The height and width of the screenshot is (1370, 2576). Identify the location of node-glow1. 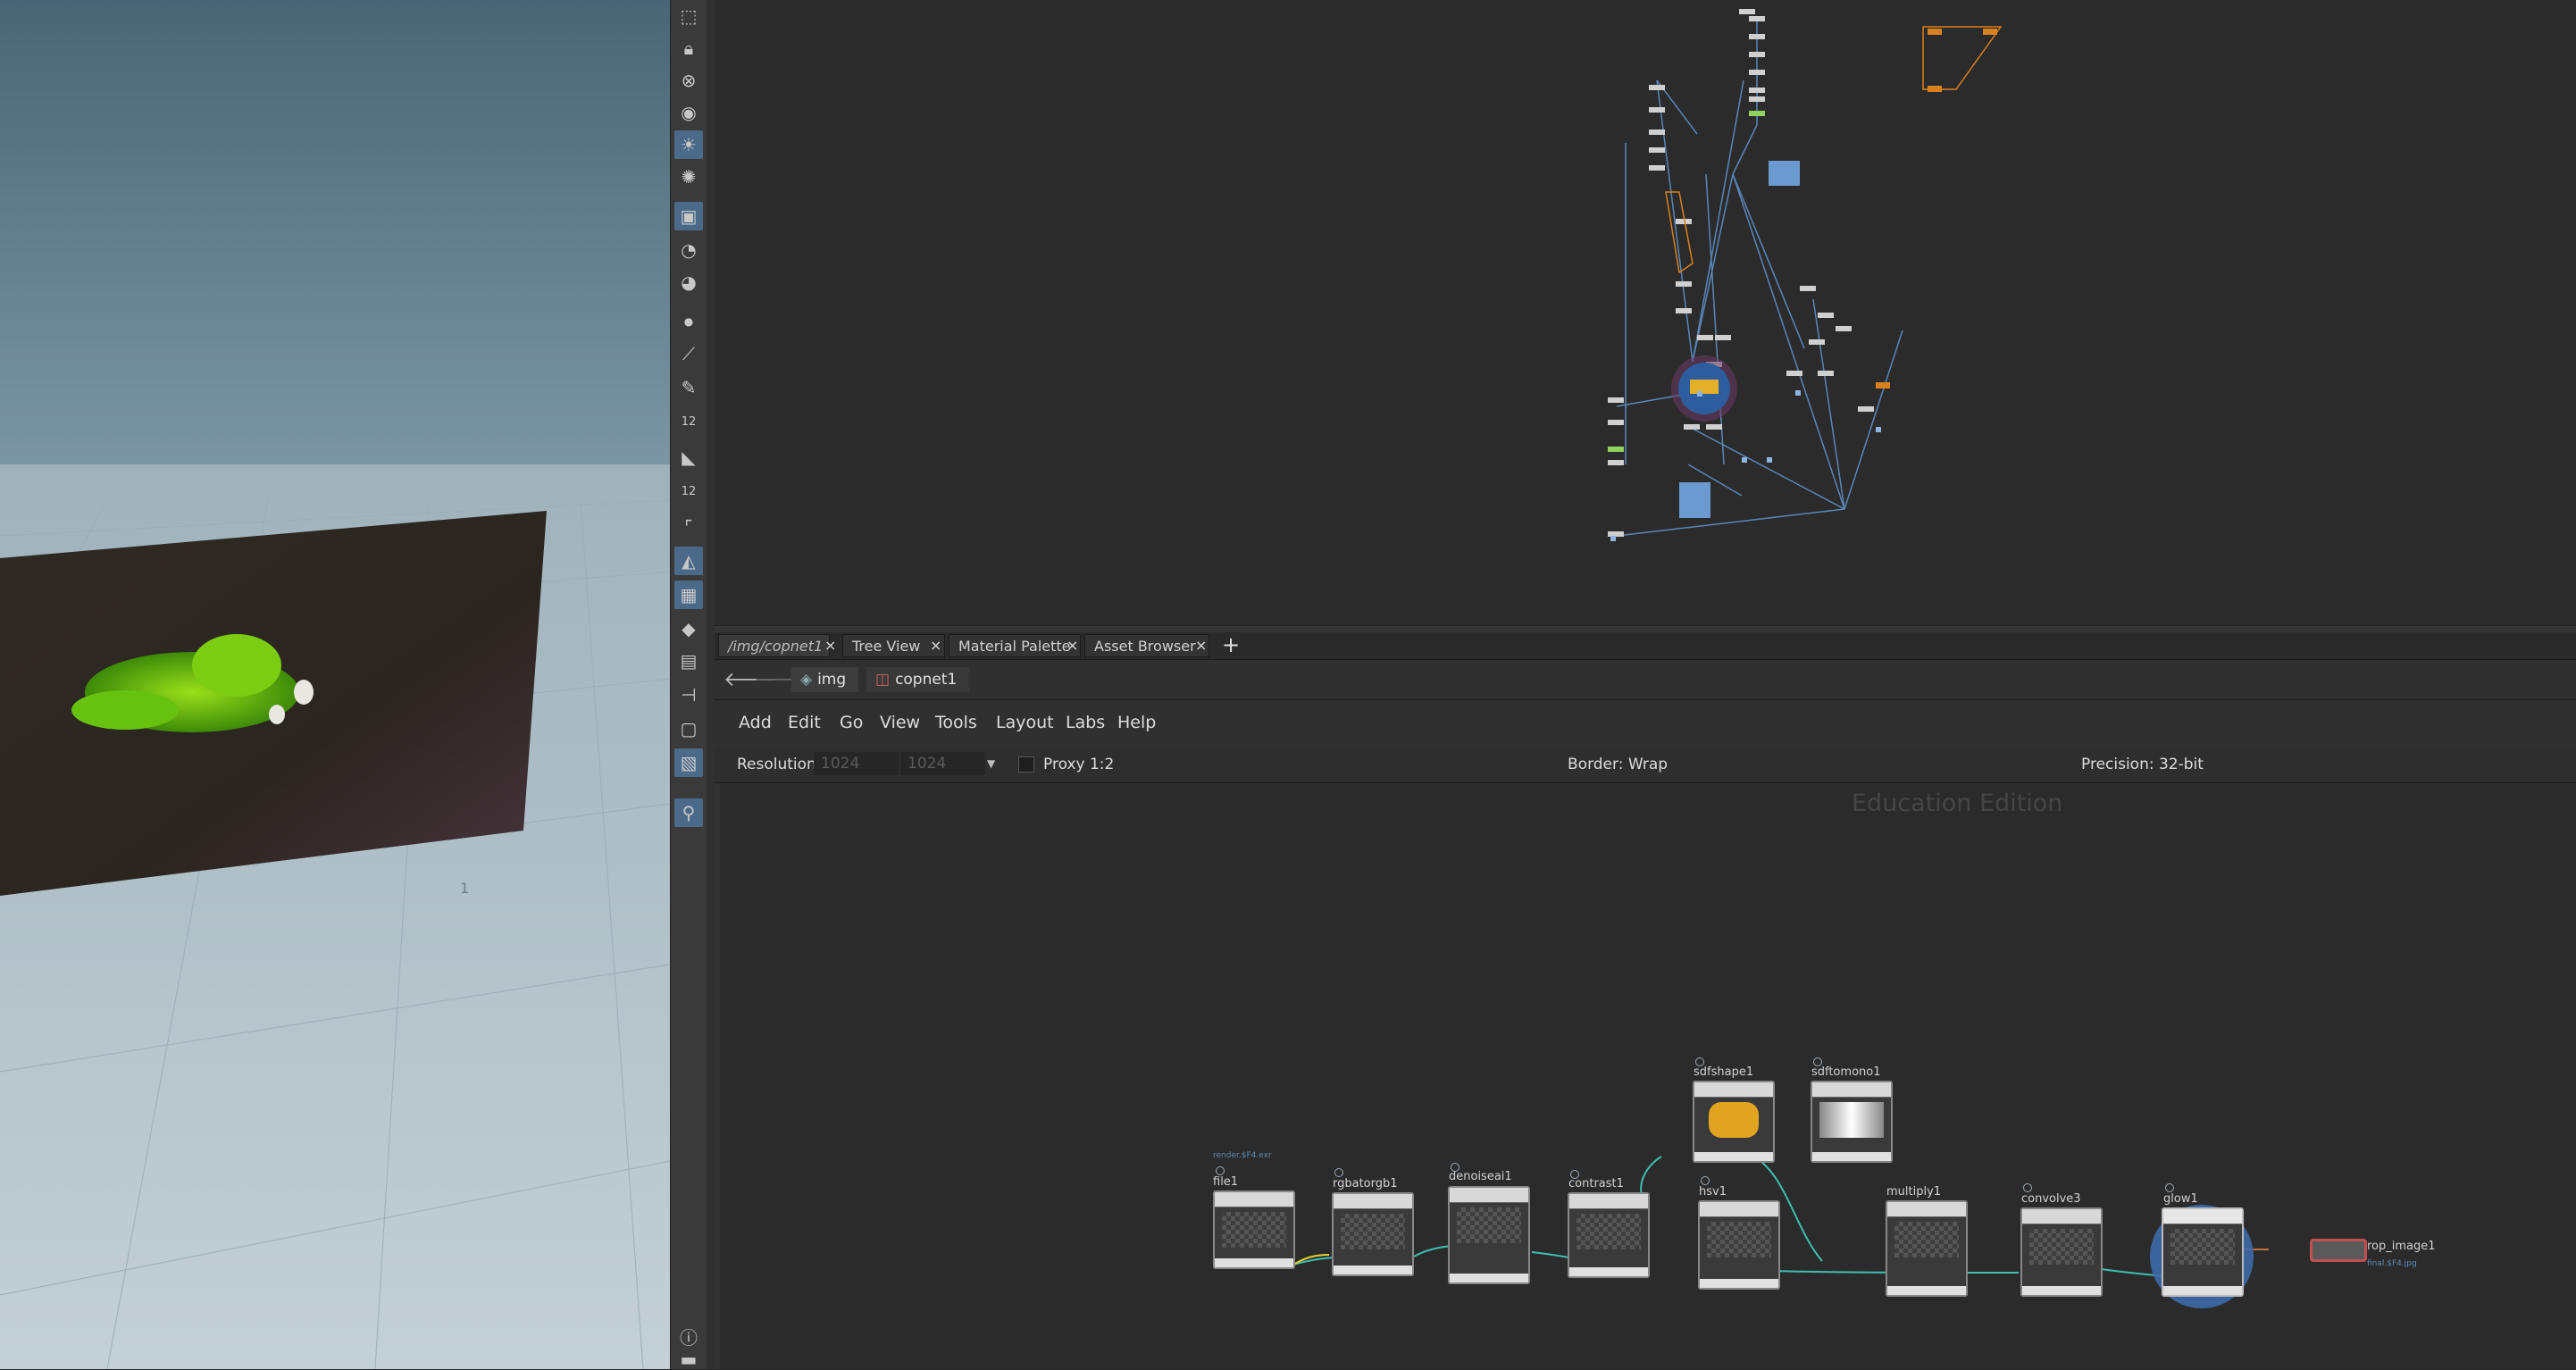
(2203, 1252).